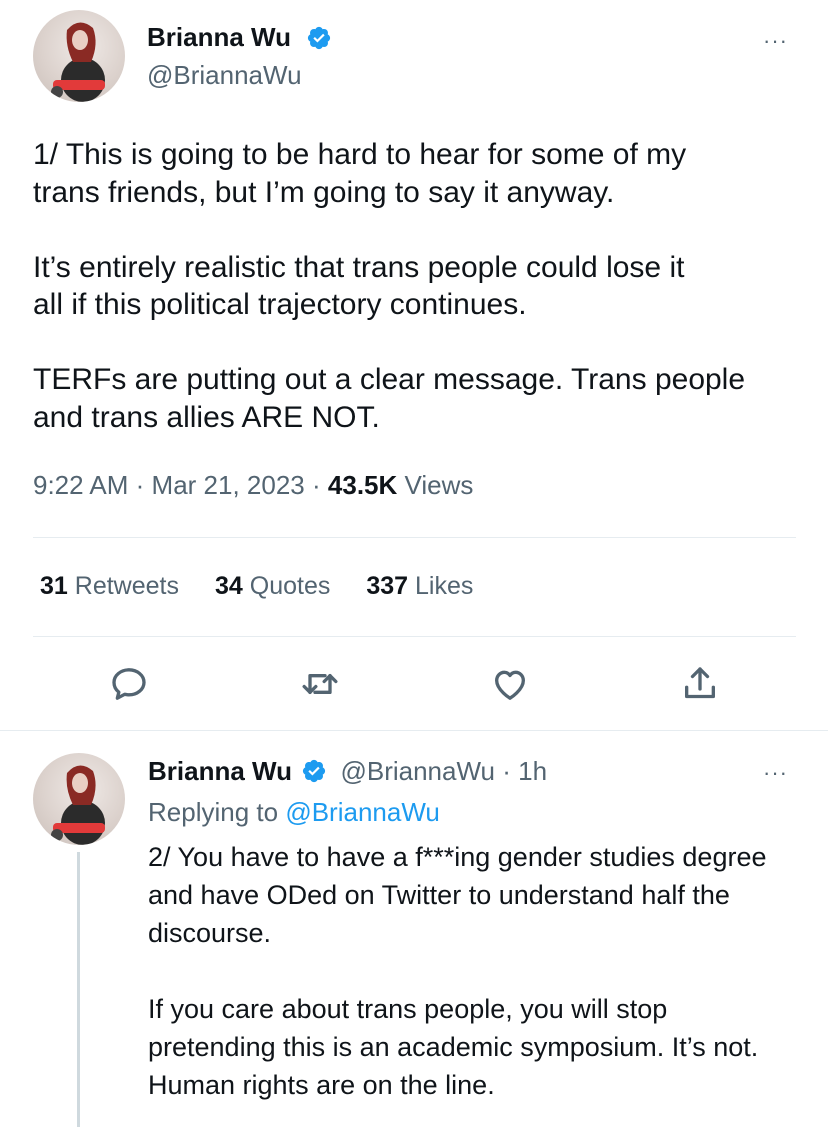  I want to click on replying-prefix: Replying to, so click(213, 812).